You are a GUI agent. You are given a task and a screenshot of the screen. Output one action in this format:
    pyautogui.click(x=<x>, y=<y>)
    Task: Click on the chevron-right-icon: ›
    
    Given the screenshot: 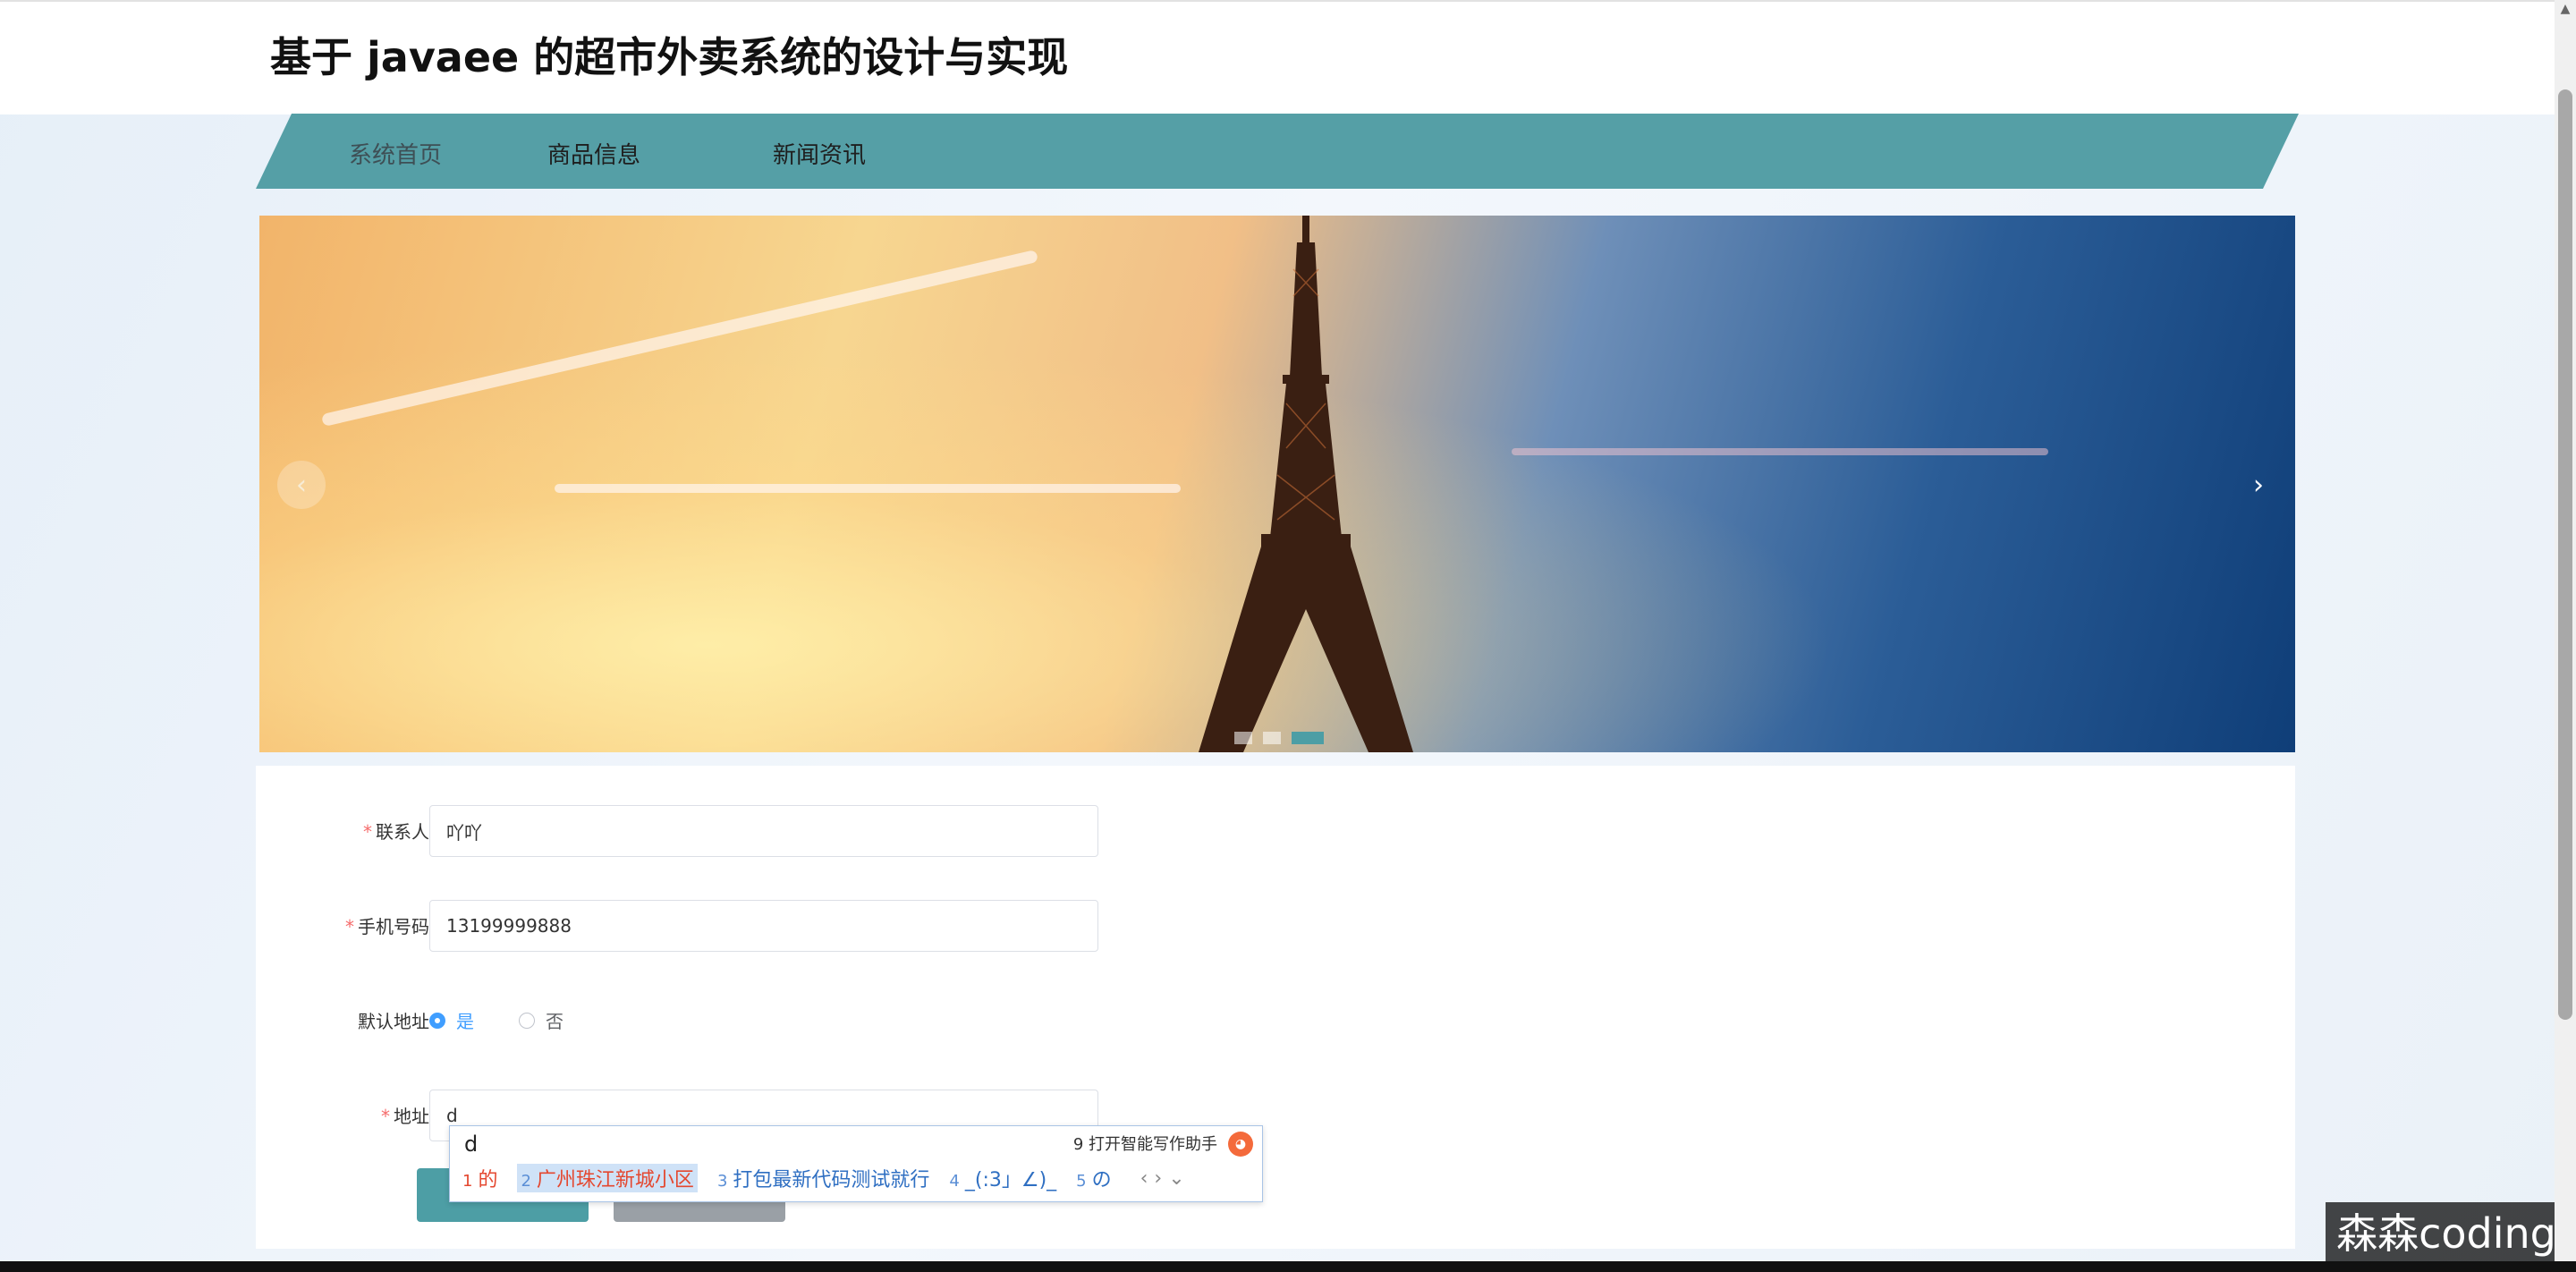 What is the action you would take?
    pyautogui.click(x=2258, y=485)
    